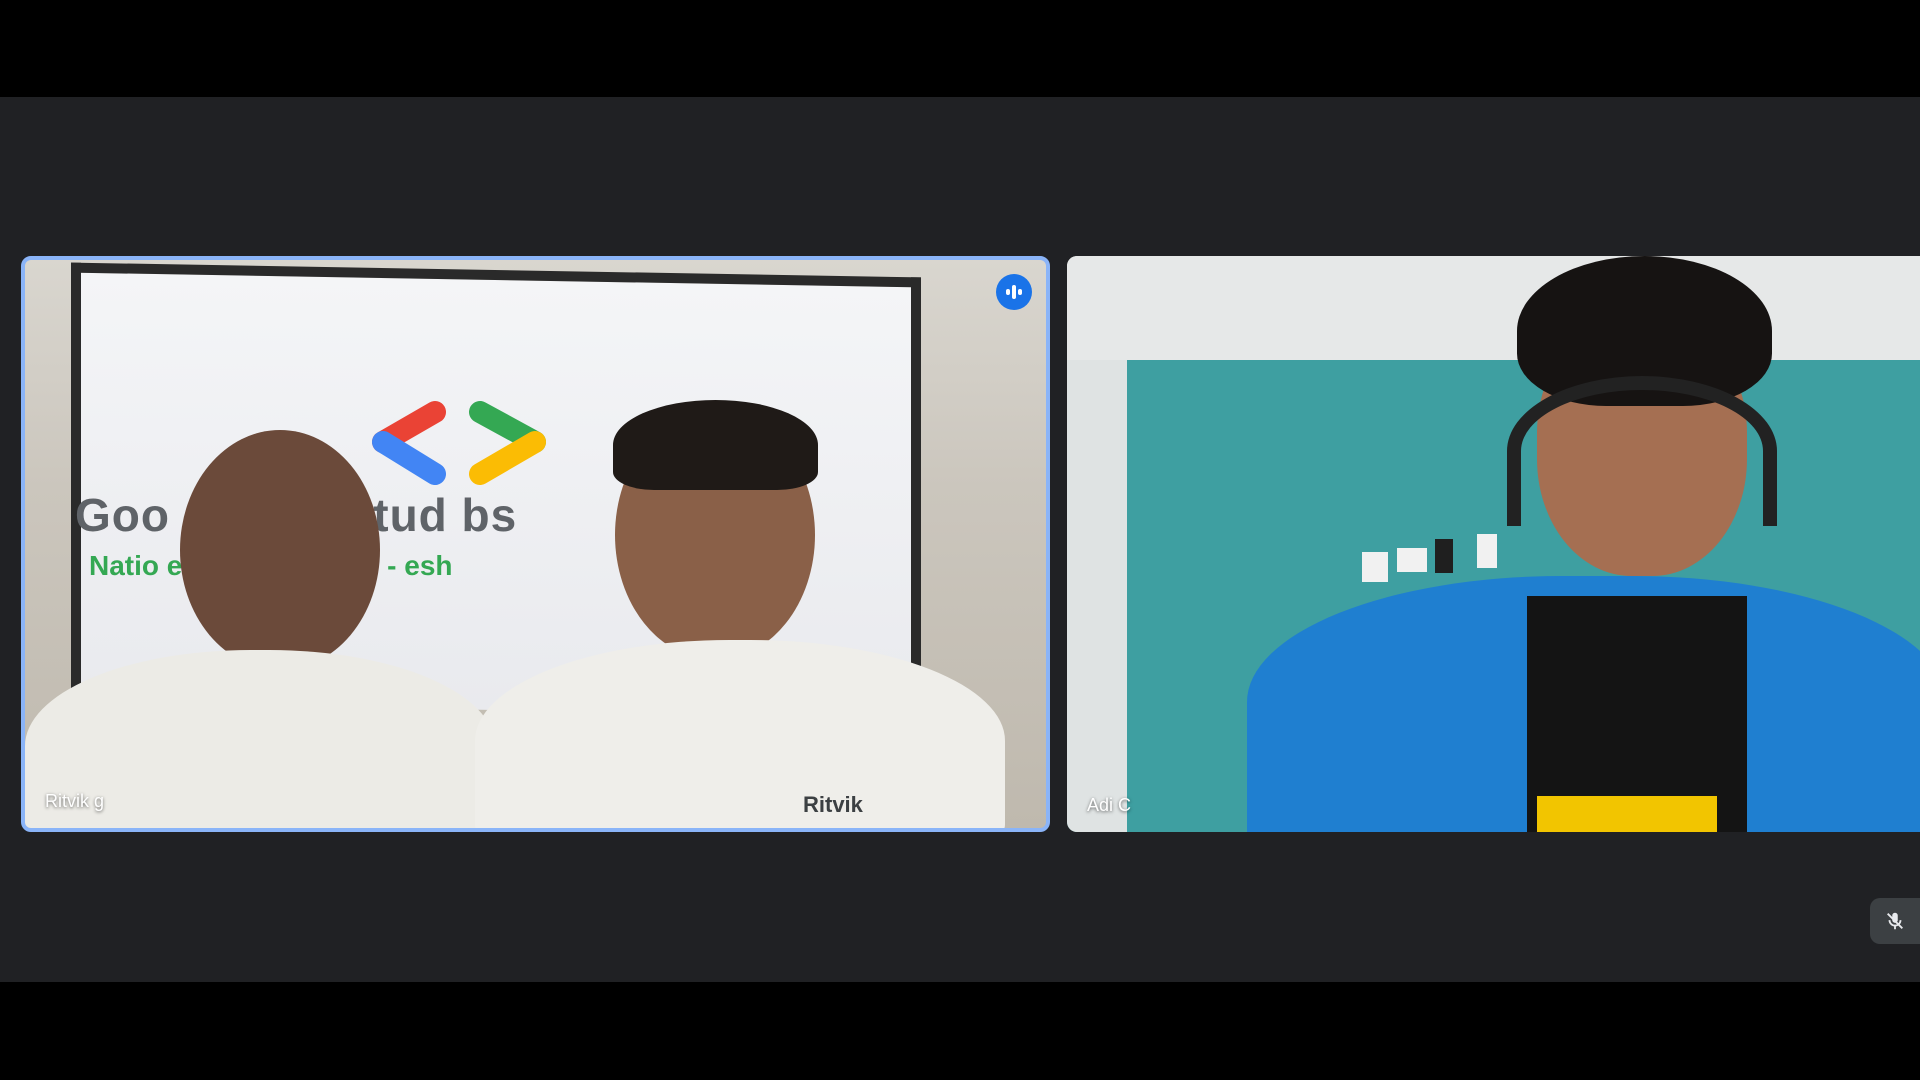 Image resolution: width=1920 pixels, height=1080 pixels. I want to click on person-right-hair, so click(715, 445).